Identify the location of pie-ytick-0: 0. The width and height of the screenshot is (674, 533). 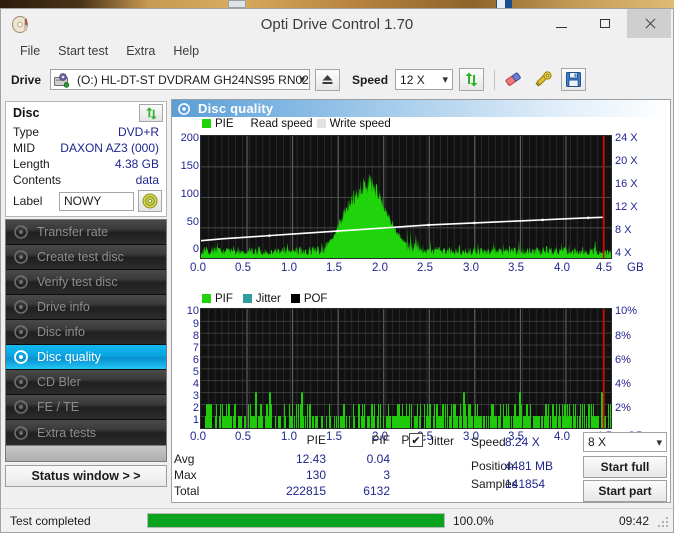
(195, 249).